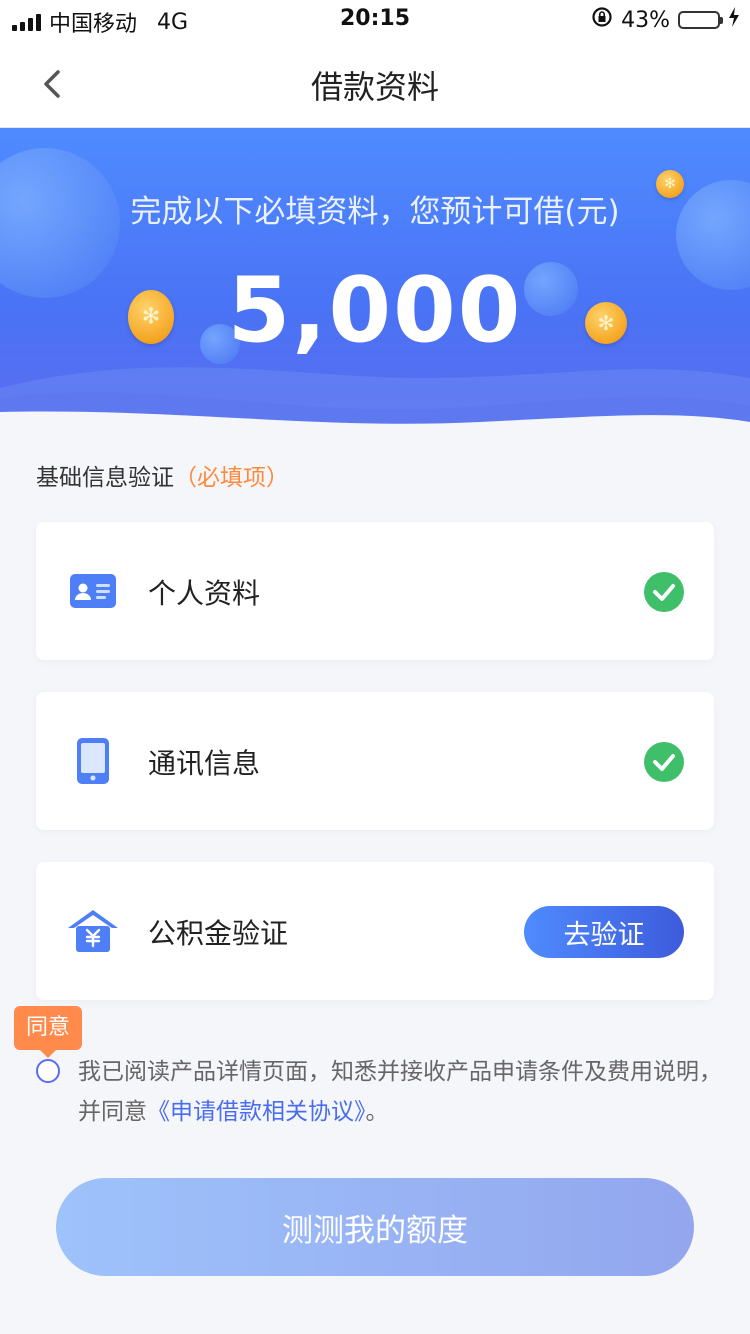 Image resolution: width=750 pixels, height=1334 pixels. Describe the element at coordinates (375, 591) in the screenshot. I see `card-personal-info: 个人资料` at that location.